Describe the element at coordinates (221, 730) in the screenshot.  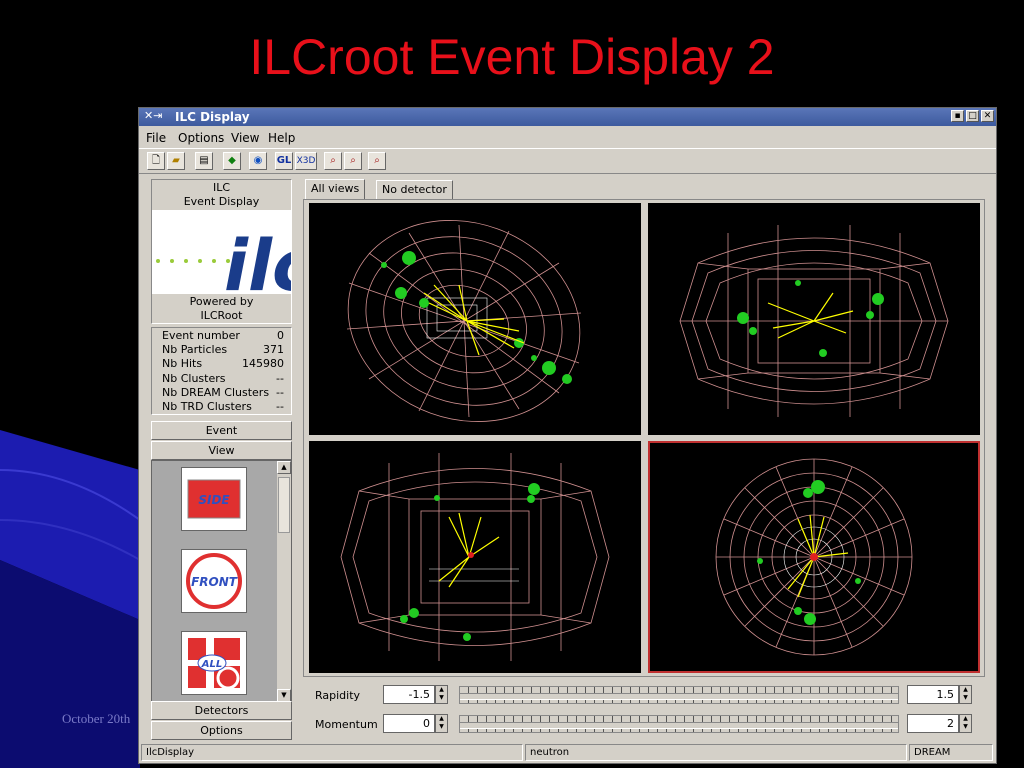
I see `options-button: Options` at that location.